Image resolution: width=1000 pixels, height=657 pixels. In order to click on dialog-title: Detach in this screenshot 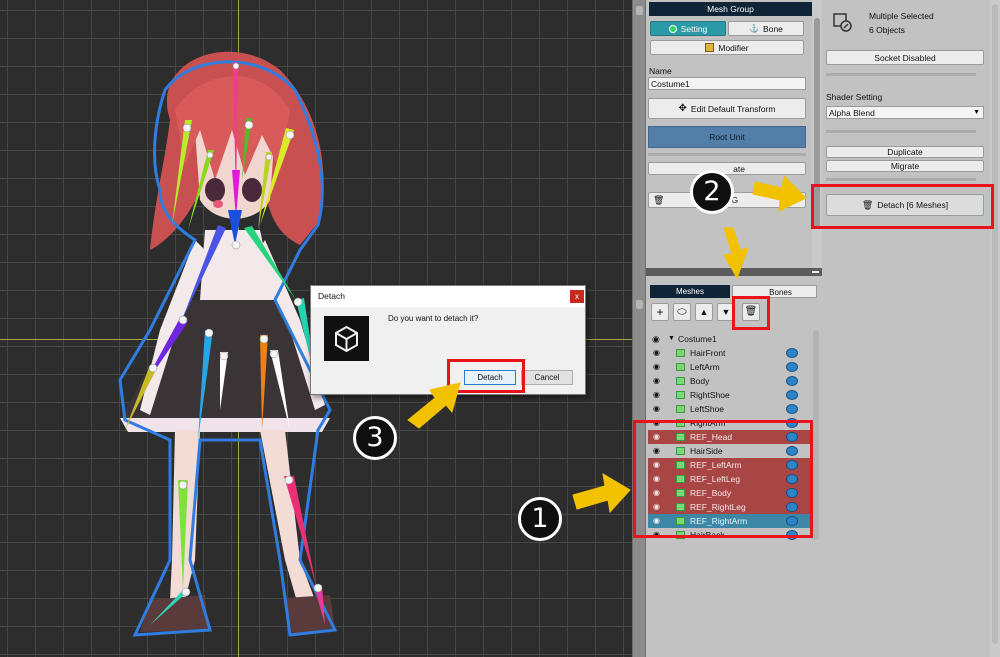, I will do `click(448, 296)`.